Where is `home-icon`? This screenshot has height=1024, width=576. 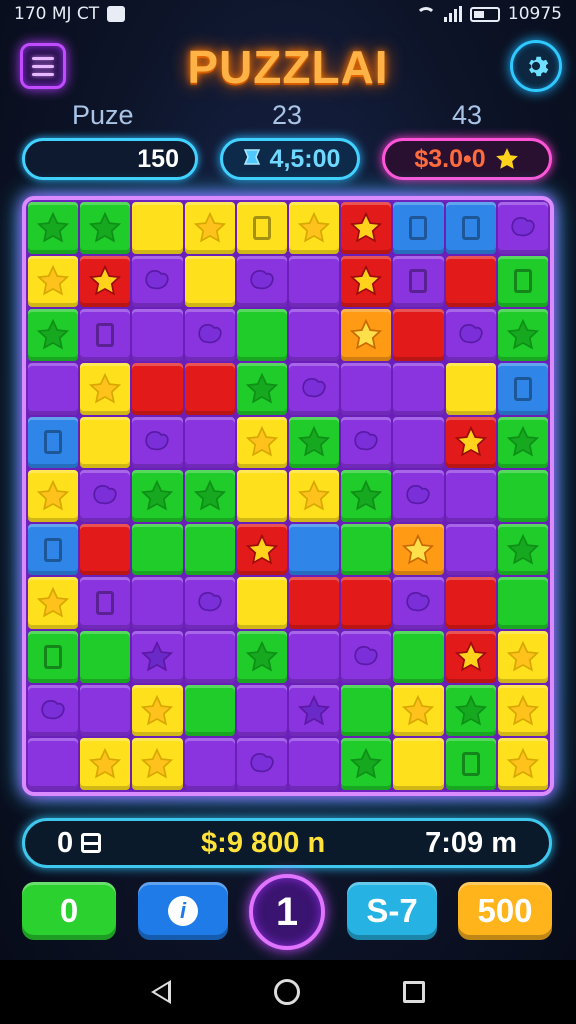
home-icon is located at coordinates (286, 992).